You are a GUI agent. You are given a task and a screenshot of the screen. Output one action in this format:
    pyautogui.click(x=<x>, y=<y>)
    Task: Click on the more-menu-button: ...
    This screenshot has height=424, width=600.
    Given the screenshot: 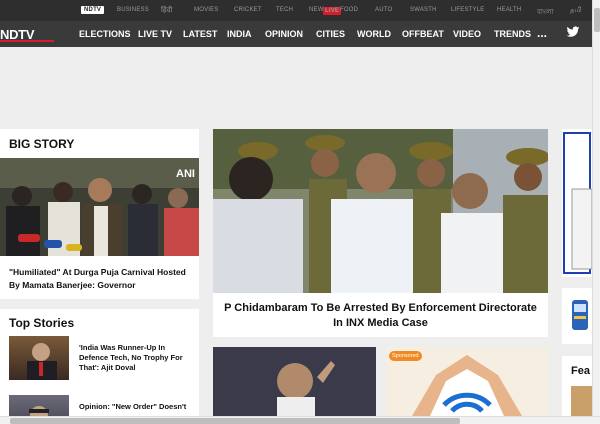 What is the action you would take?
    pyautogui.click(x=542, y=33)
    